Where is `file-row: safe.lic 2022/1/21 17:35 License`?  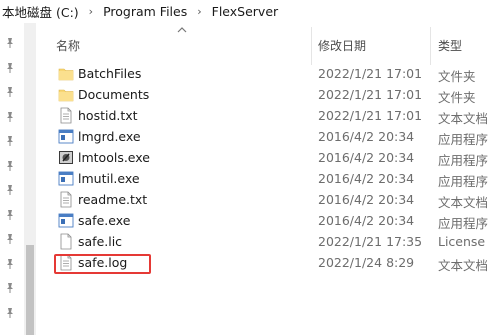 file-row: safe.lic 2022/1/21 17:35 License is located at coordinates (265, 241).